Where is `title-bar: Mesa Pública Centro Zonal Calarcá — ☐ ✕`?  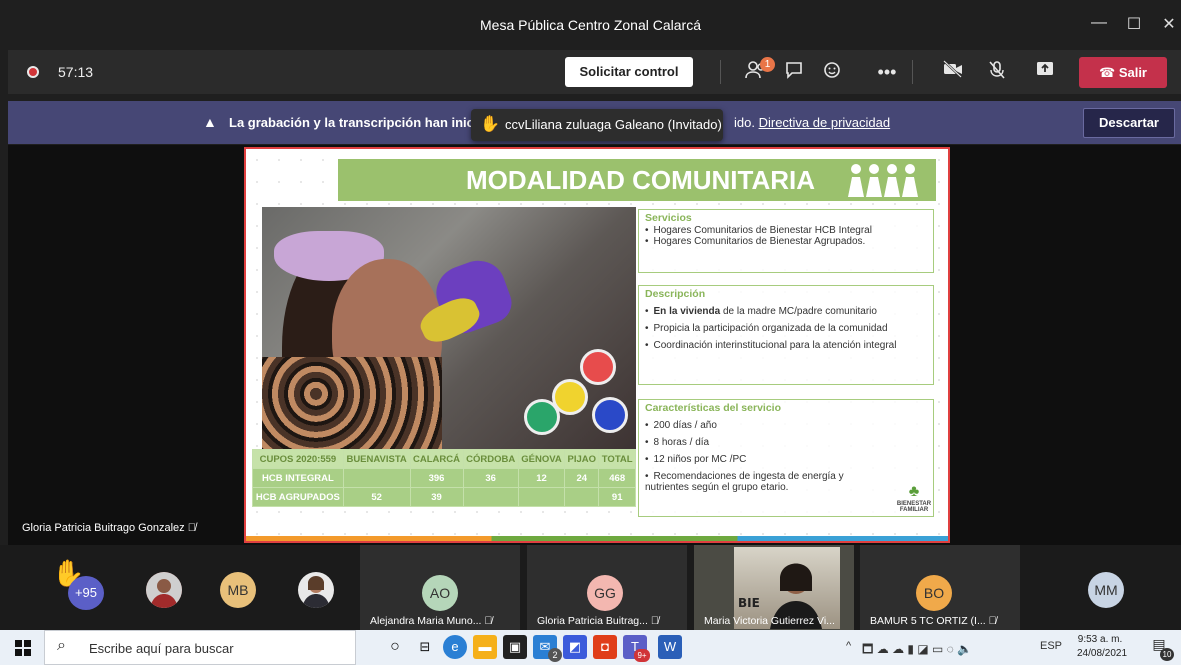 title-bar: Mesa Pública Centro Zonal Calarcá — ☐ ✕ is located at coordinates (590, 26).